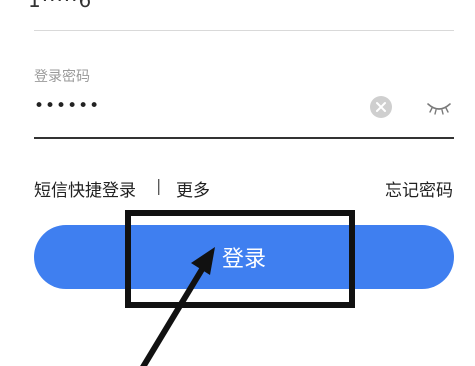 The width and height of the screenshot is (475, 366). Describe the element at coordinates (103, 6) in the screenshot. I see `account-value: 1·····6` at that location.